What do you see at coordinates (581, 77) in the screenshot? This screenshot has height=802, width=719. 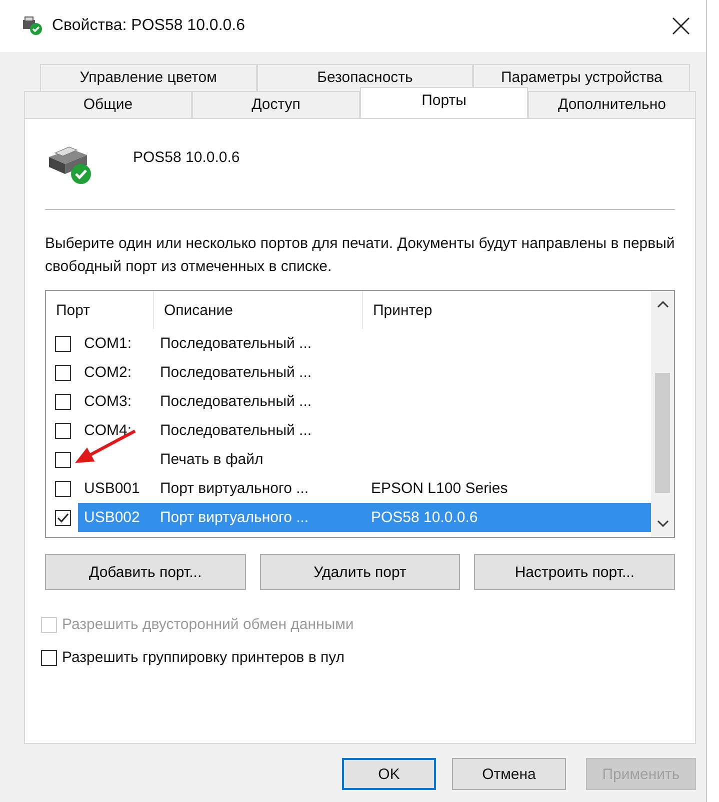 I see `tab: Параметры устройства` at bounding box center [581, 77].